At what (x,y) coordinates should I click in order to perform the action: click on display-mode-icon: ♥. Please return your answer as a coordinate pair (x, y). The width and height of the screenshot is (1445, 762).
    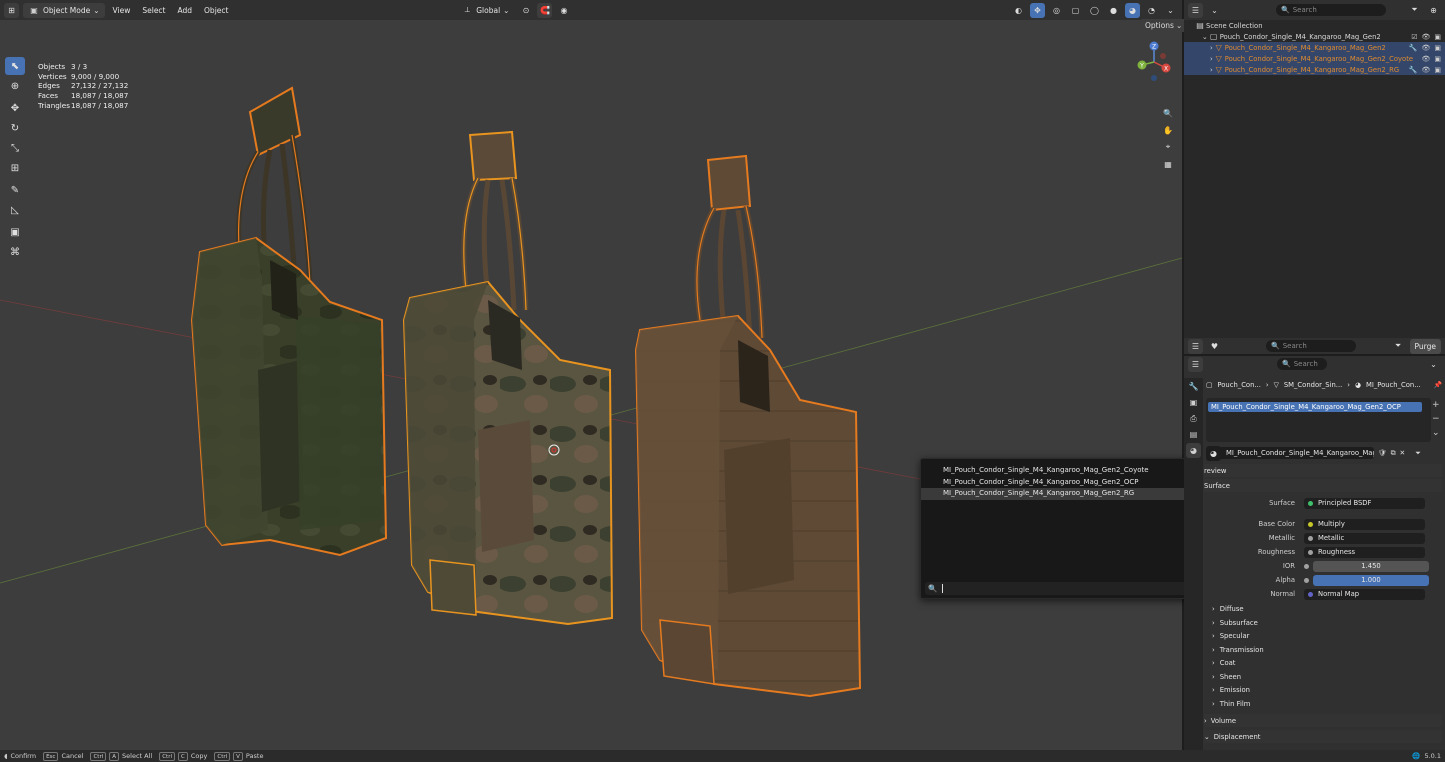
    Looking at the image, I should click on (1214, 346).